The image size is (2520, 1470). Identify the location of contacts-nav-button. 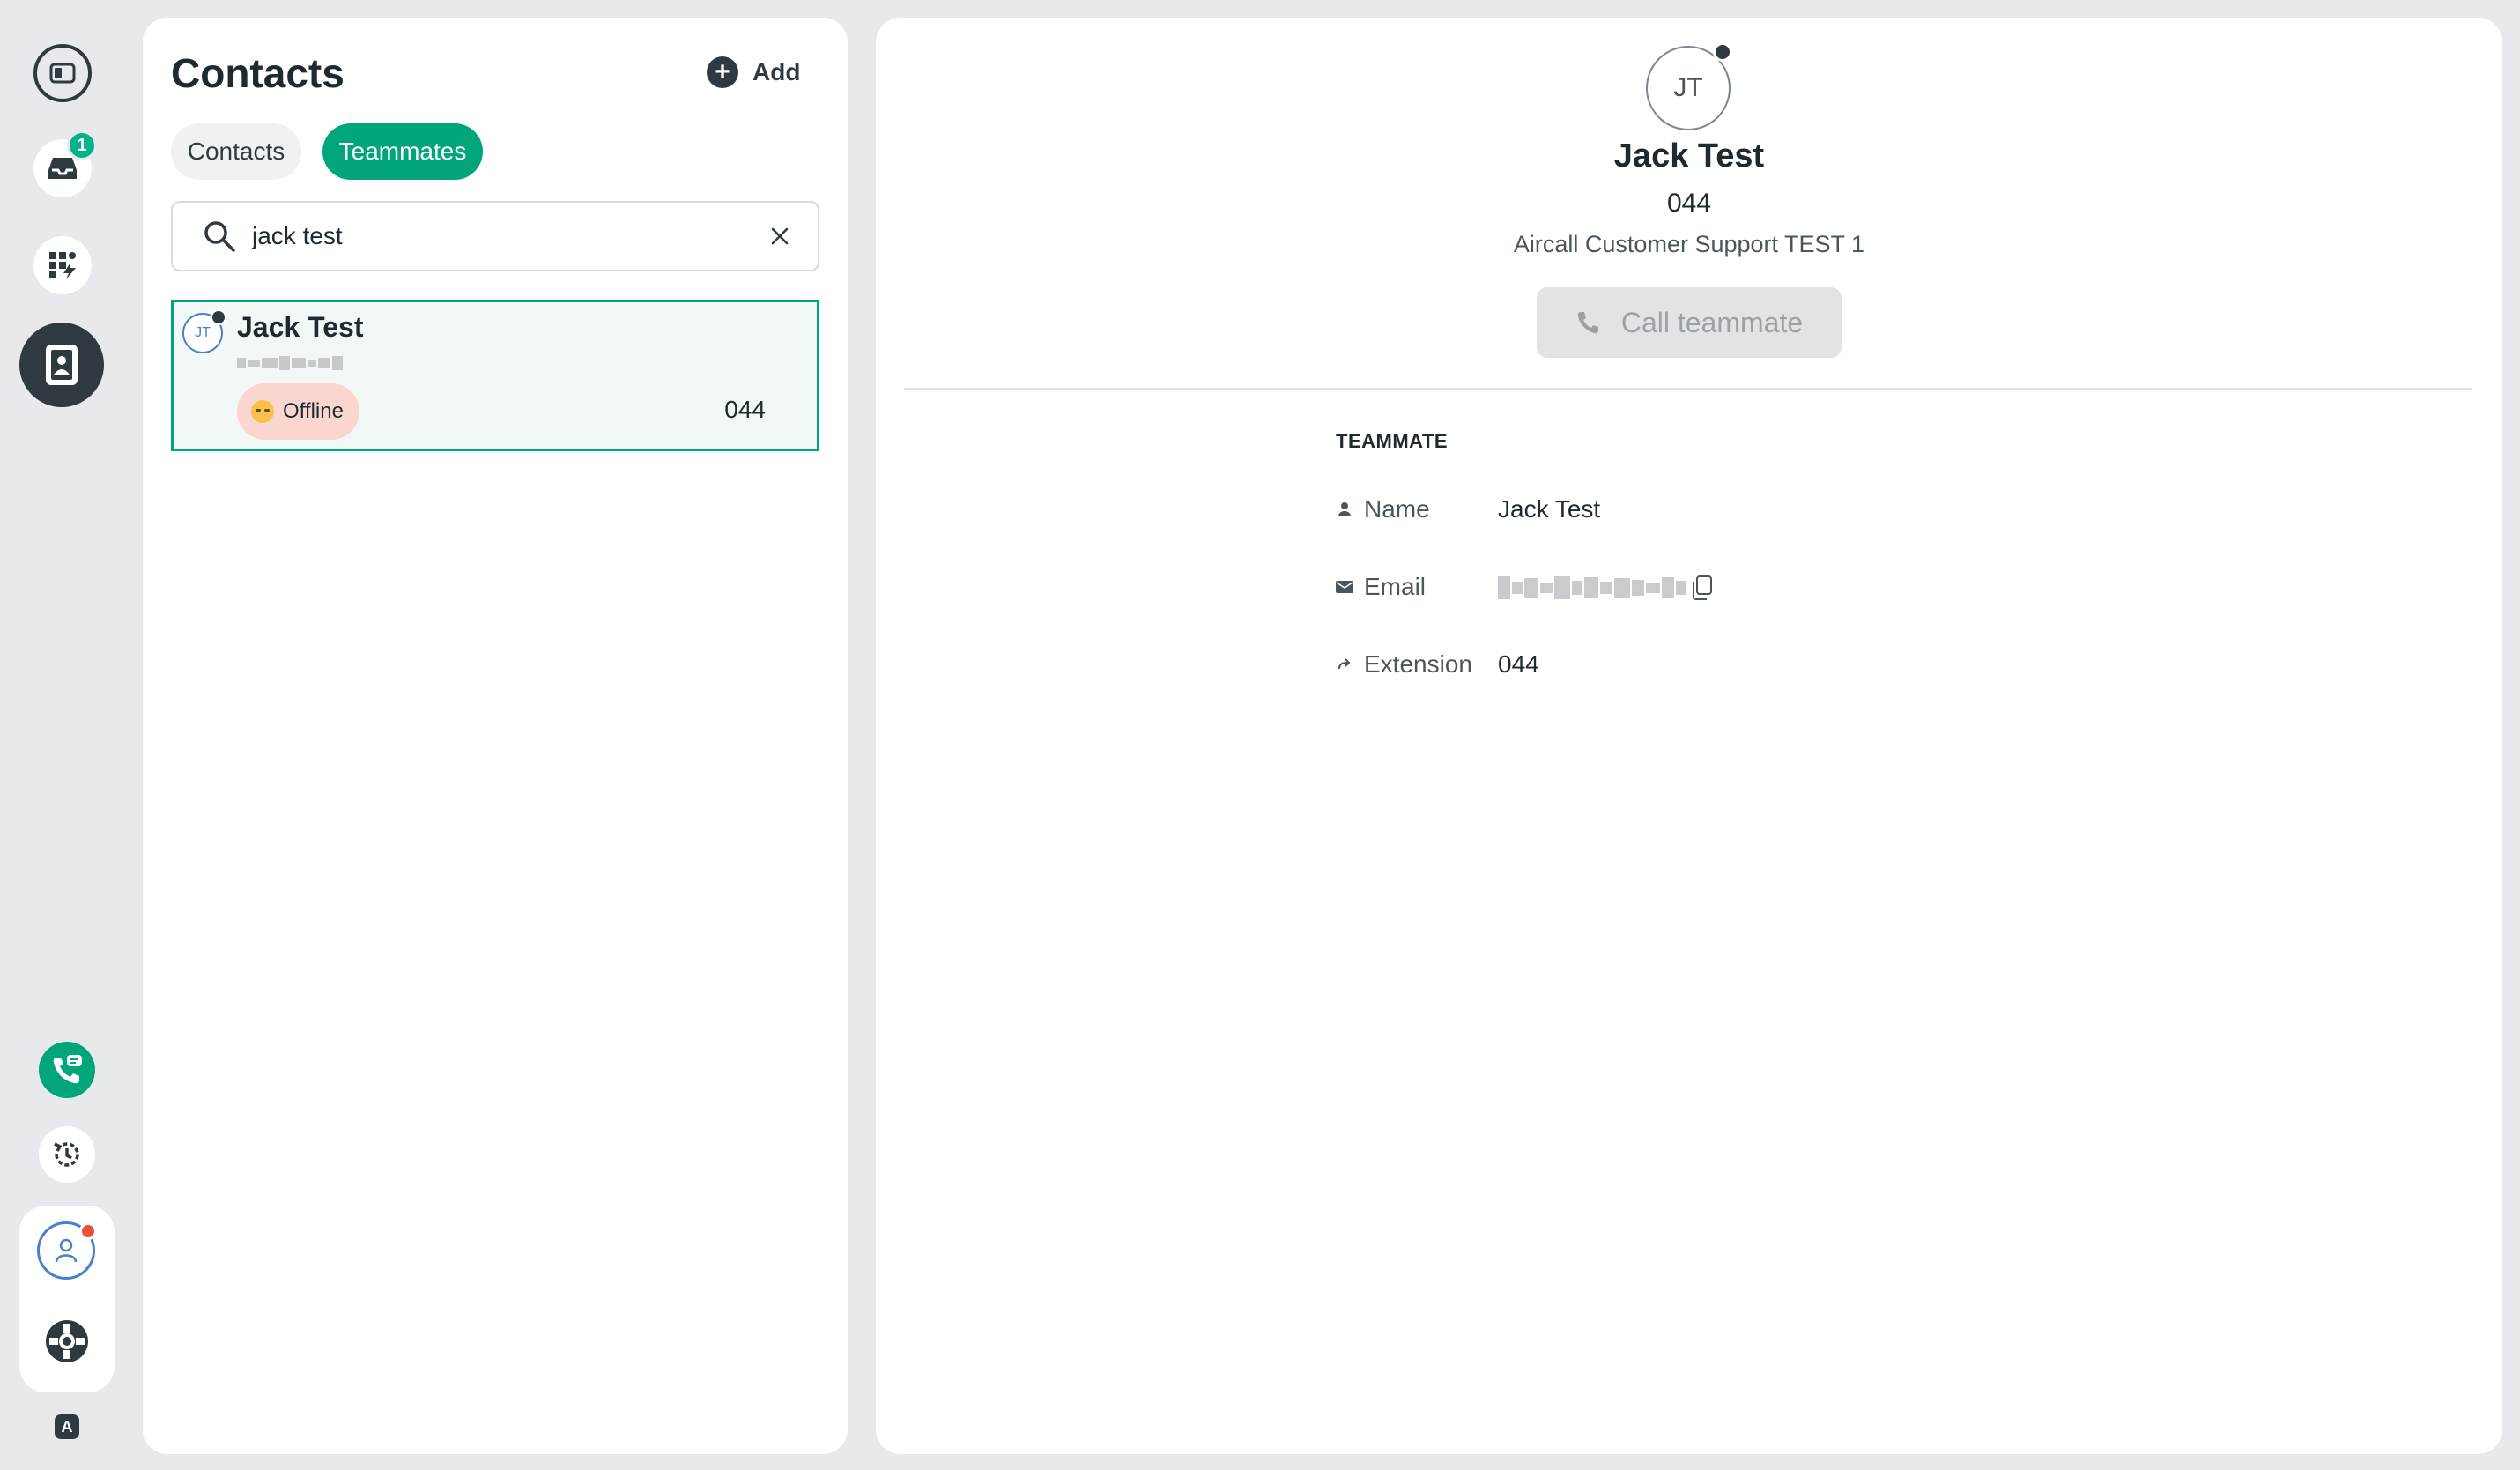
(62, 365).